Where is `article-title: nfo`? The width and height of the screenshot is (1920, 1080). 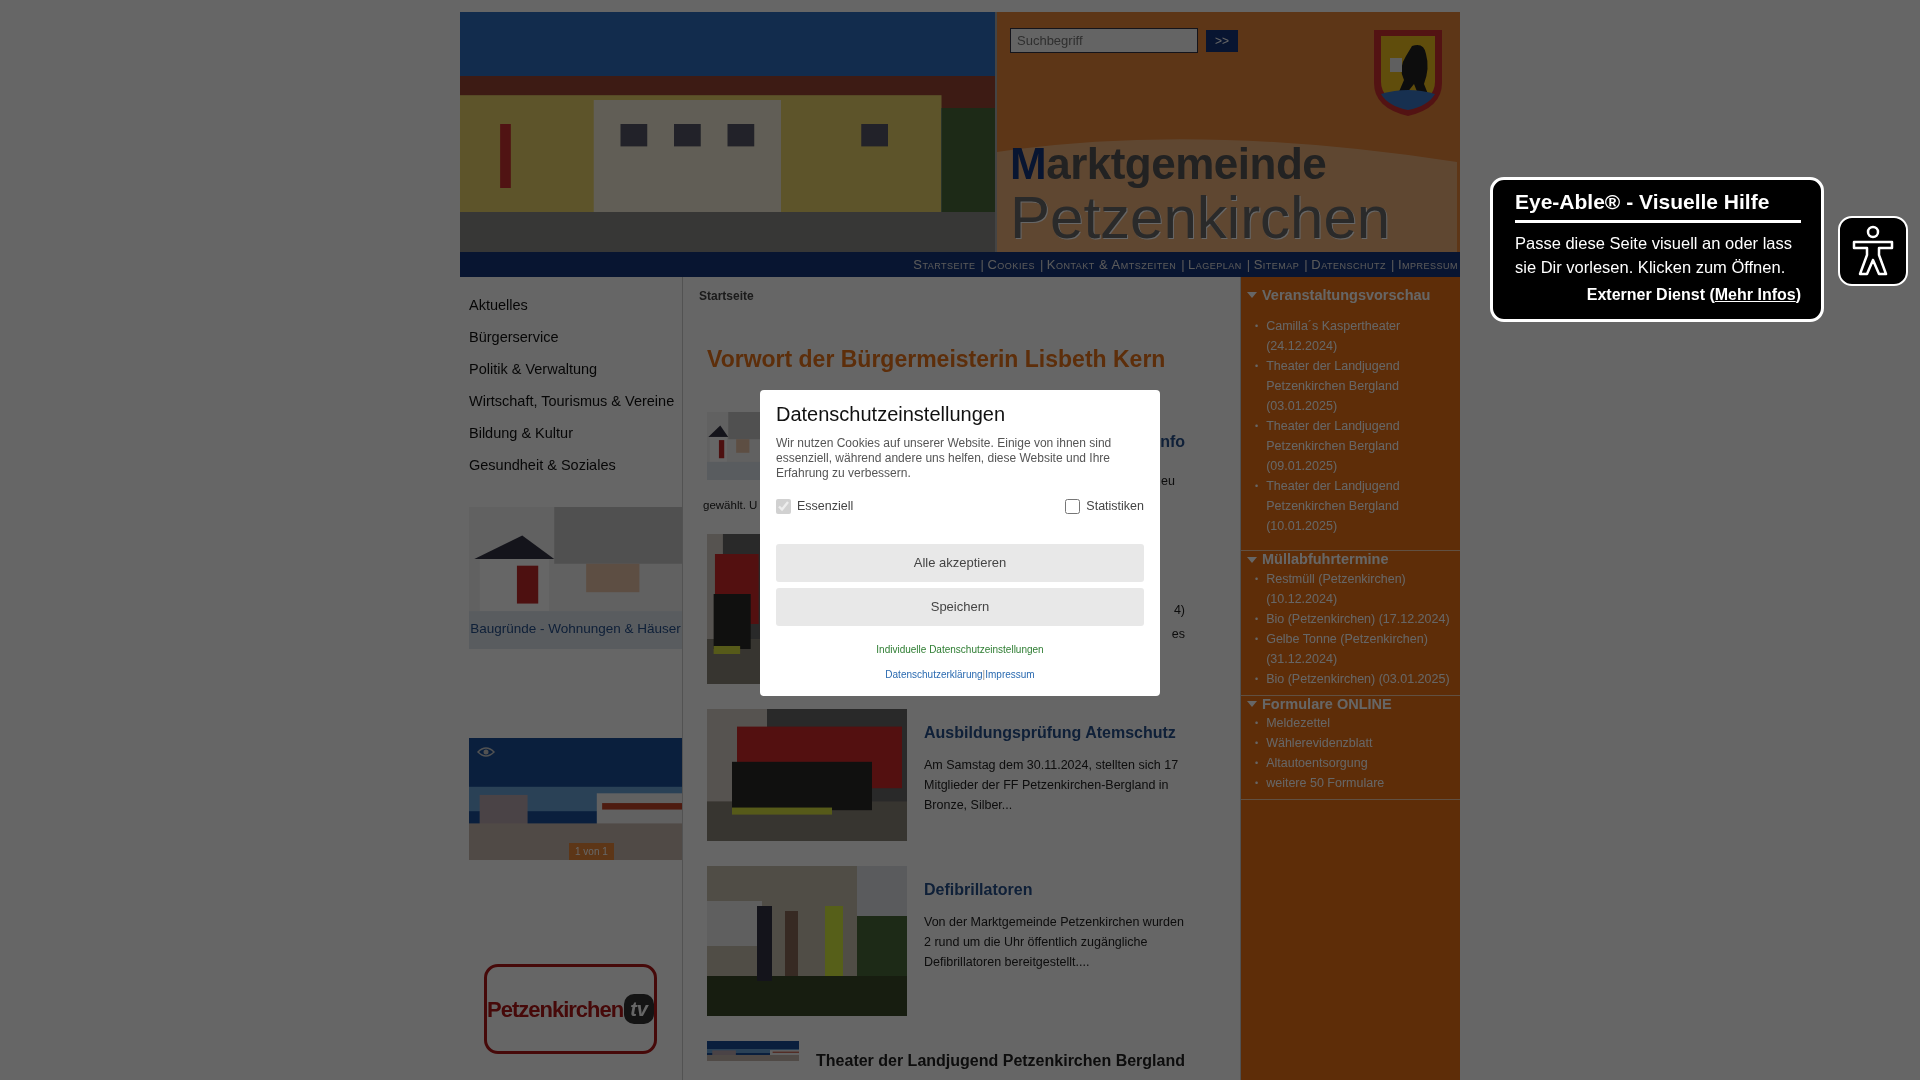 article-title: nfo is located at coordinates (1172, 441).